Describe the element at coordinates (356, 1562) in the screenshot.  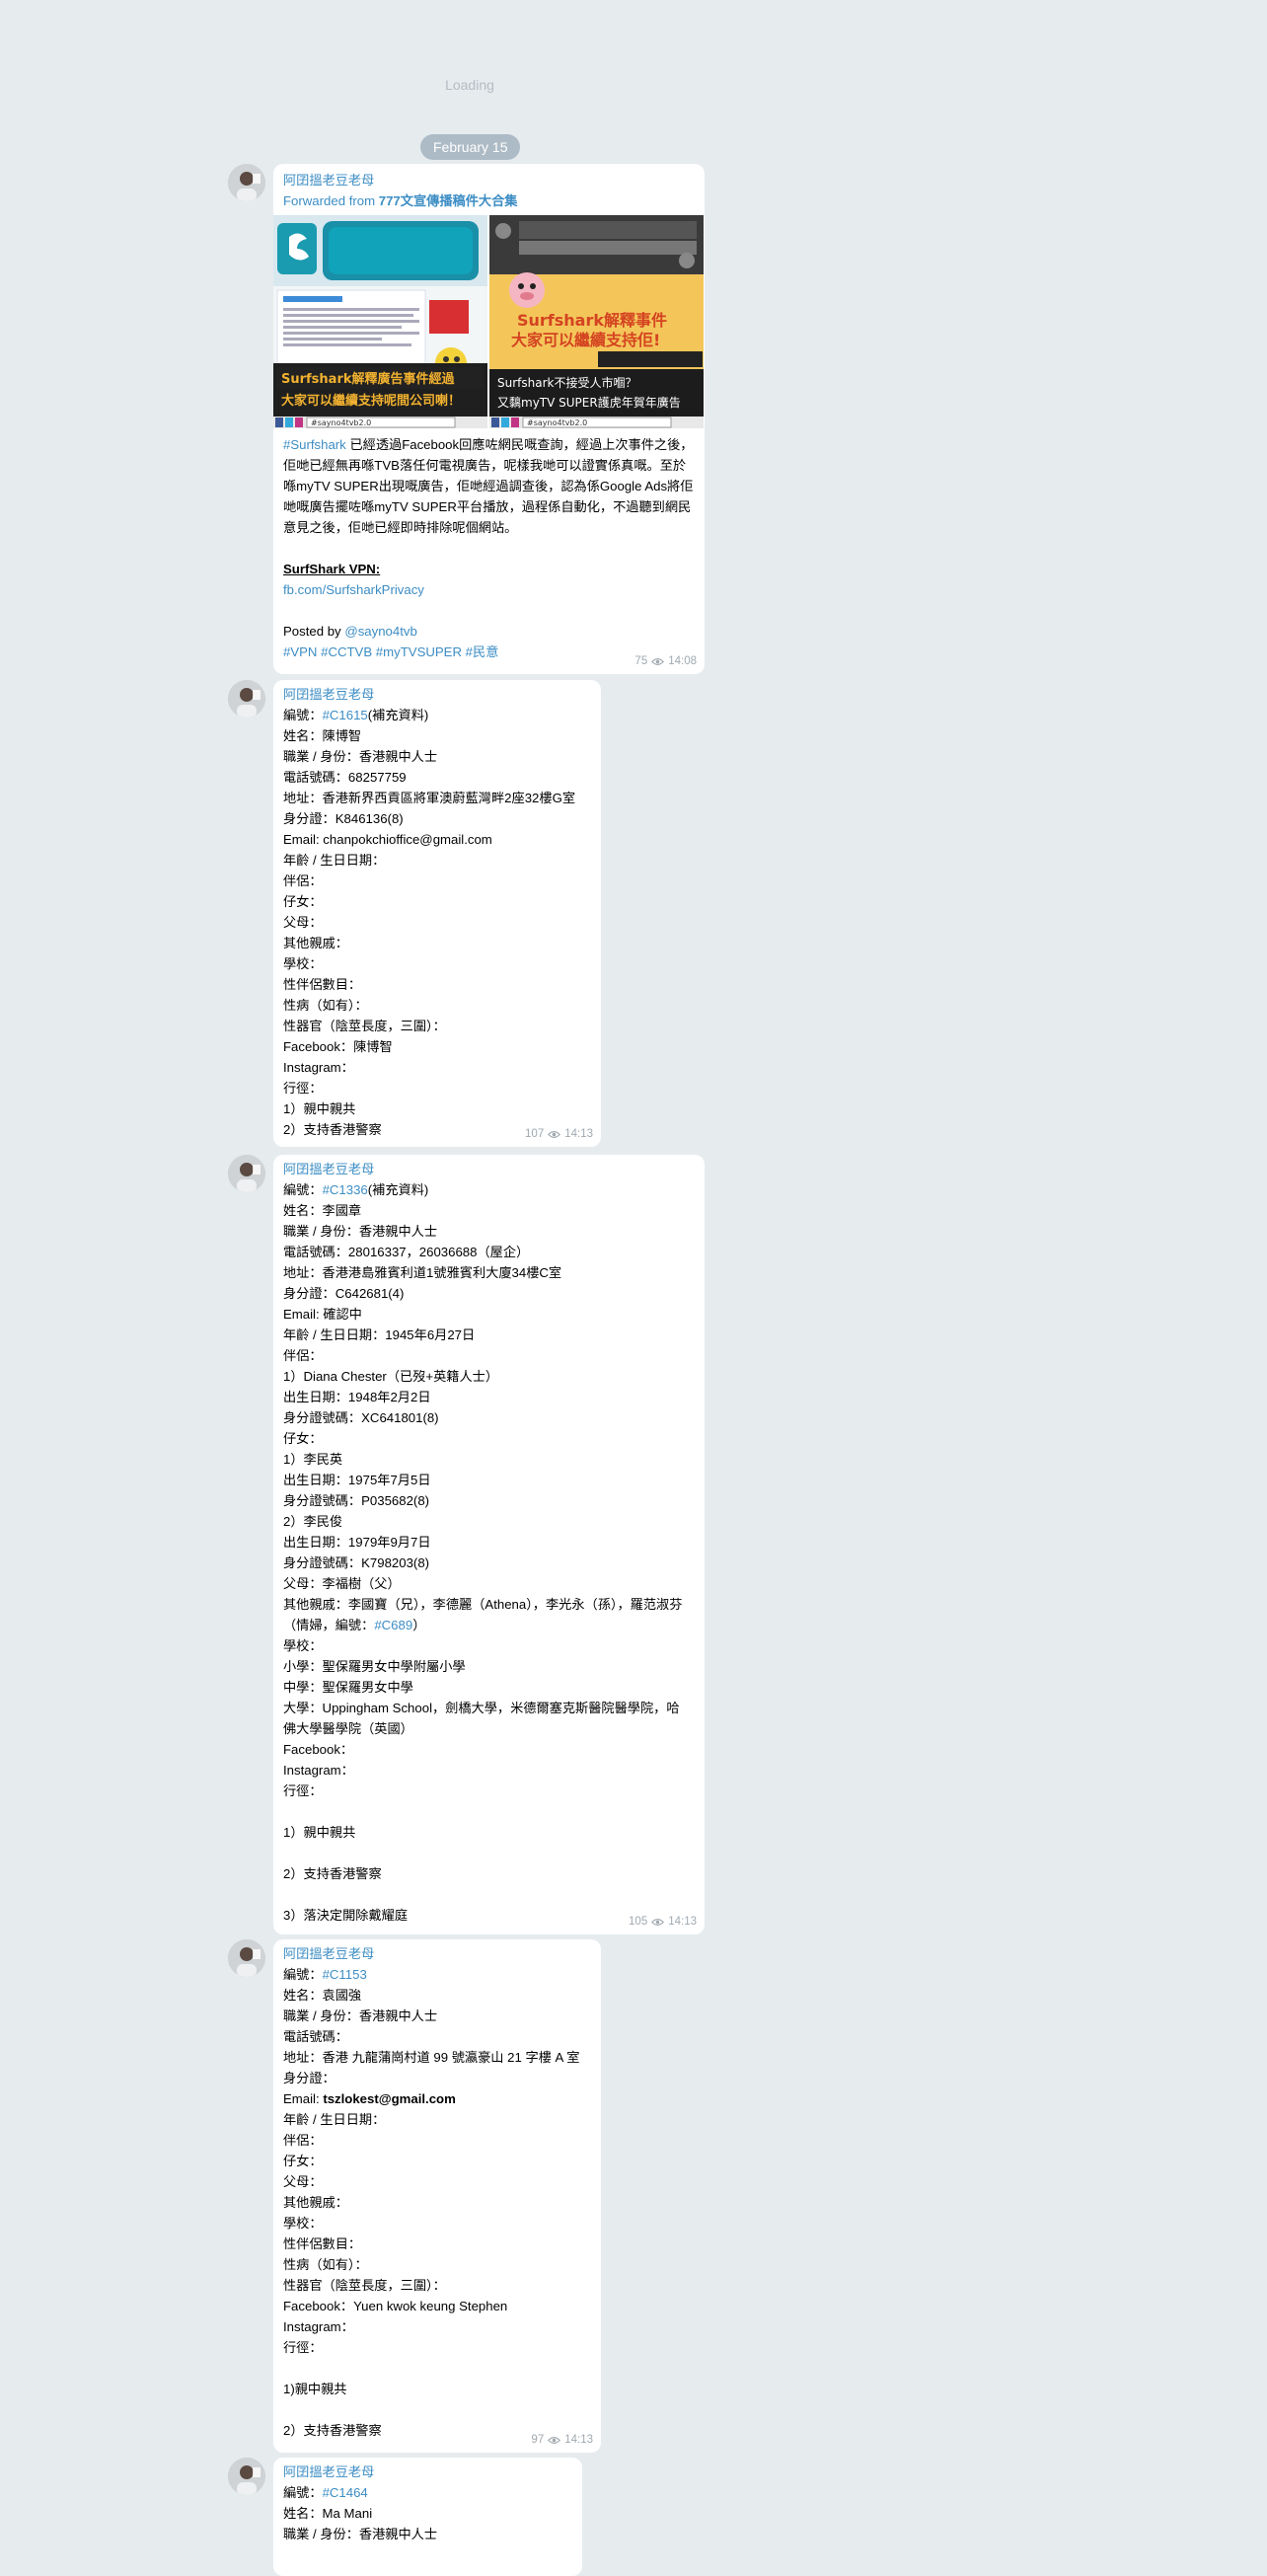
I see `record-line: 身分證號碼：K798203(8)` at that location.